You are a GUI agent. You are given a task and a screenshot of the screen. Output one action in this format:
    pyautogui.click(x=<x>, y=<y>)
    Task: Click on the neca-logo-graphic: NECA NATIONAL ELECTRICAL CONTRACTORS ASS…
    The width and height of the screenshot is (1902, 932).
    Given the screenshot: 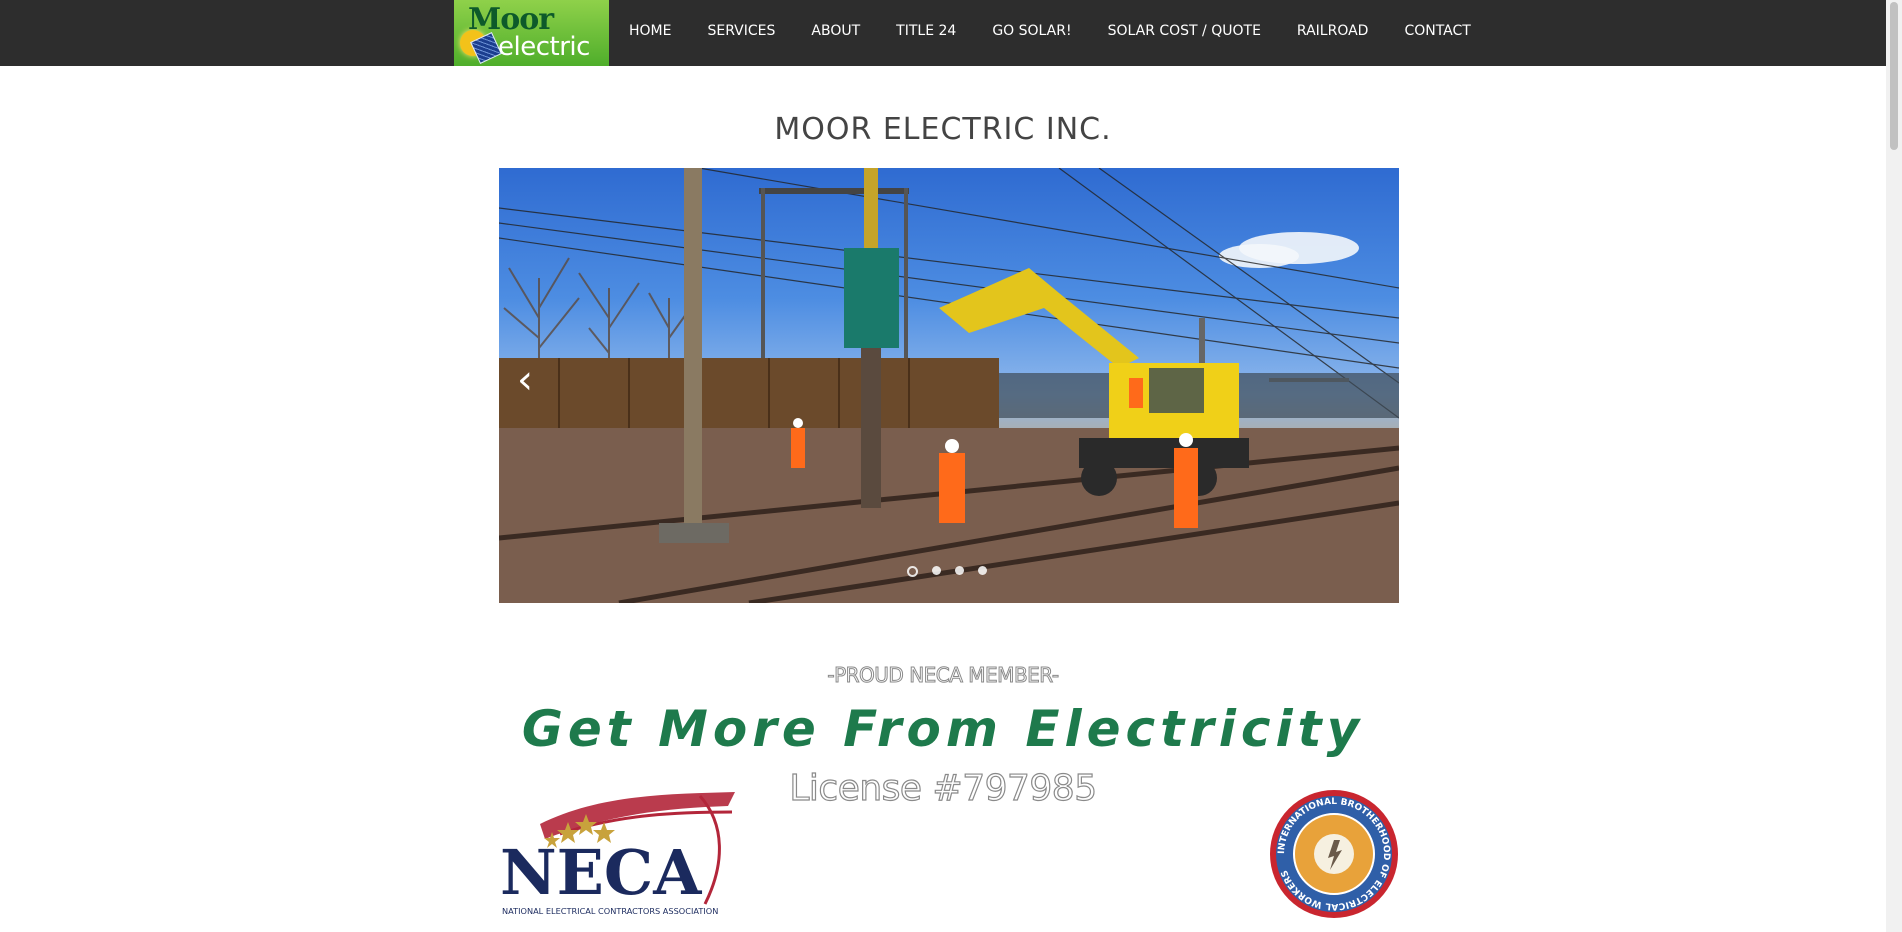 What is the action you would take?
    pyautogui.click(x=617, y=854)
    